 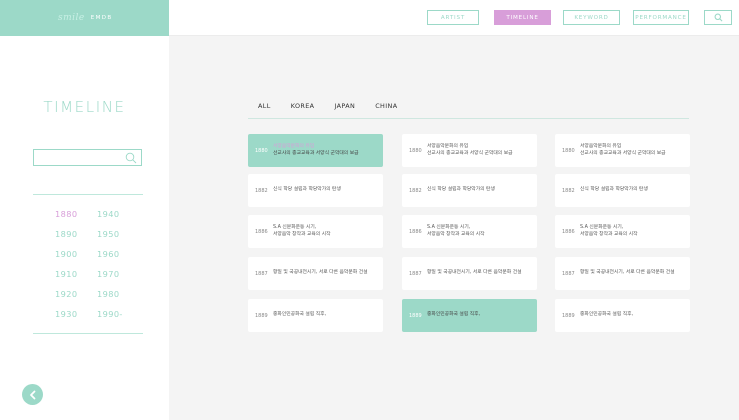 I want to click on year-1910: 1910, so click(x=66, y=274).